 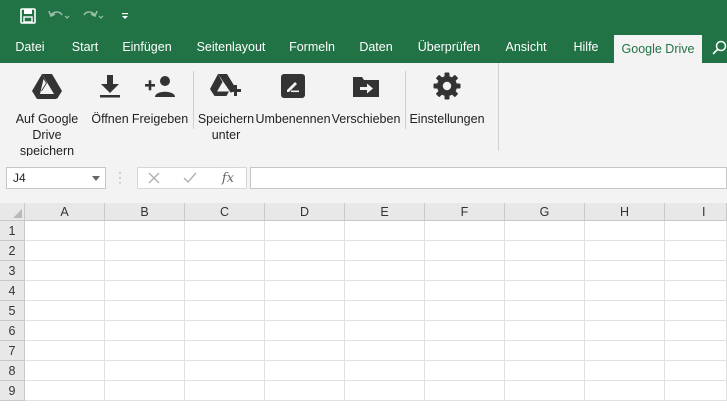 I want to click on row-header: 4, so click(x=12, y=291).